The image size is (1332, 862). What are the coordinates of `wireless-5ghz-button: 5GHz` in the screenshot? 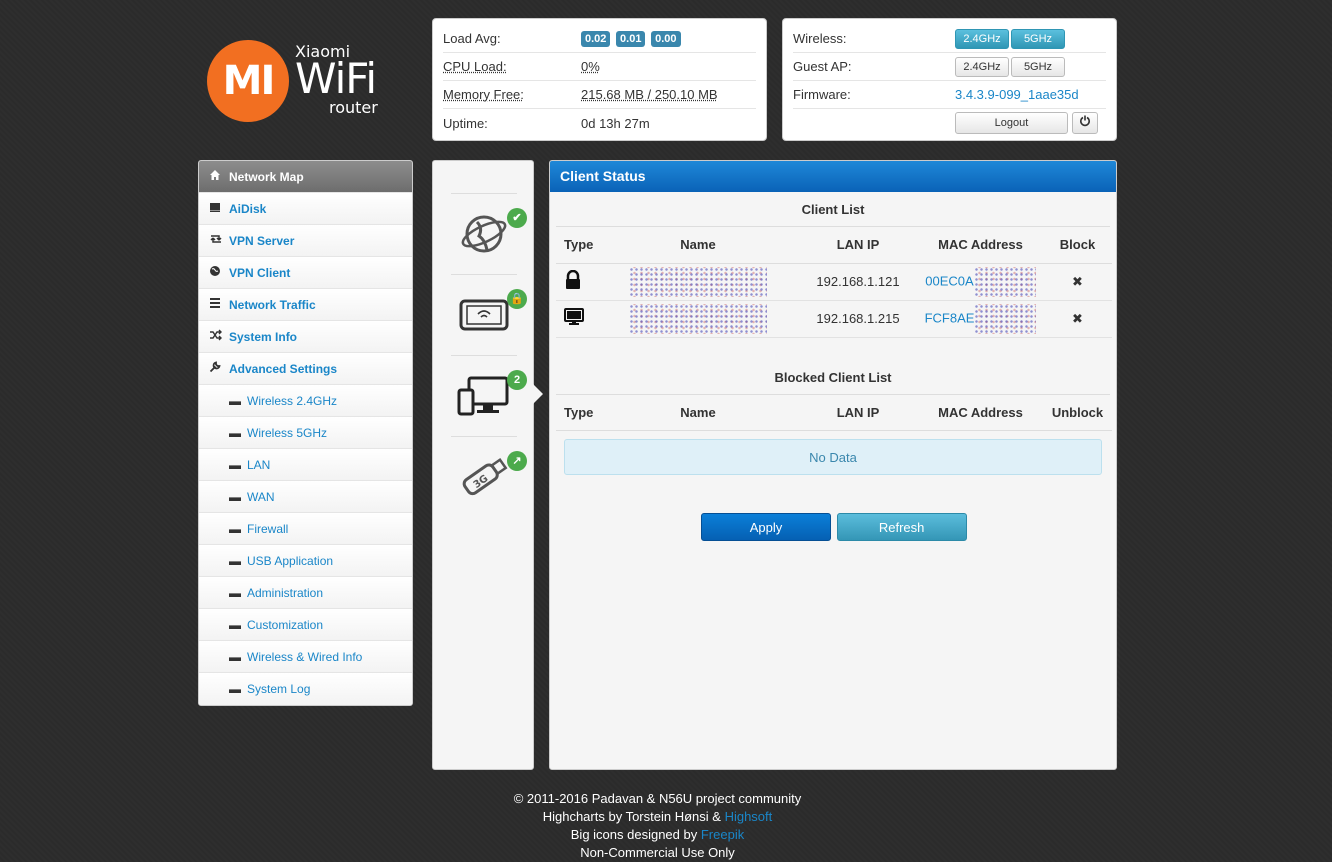 It's located at (1038, 38).